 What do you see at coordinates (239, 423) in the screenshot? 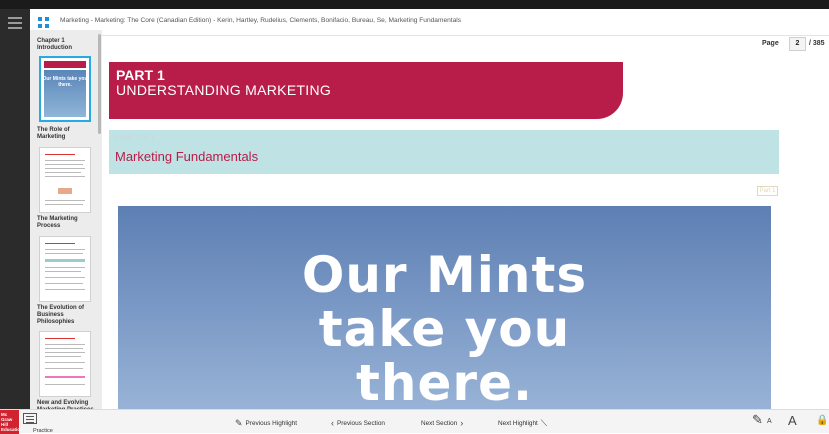
I see `pencil-icon: ✎` at bounding box center [239, 423].